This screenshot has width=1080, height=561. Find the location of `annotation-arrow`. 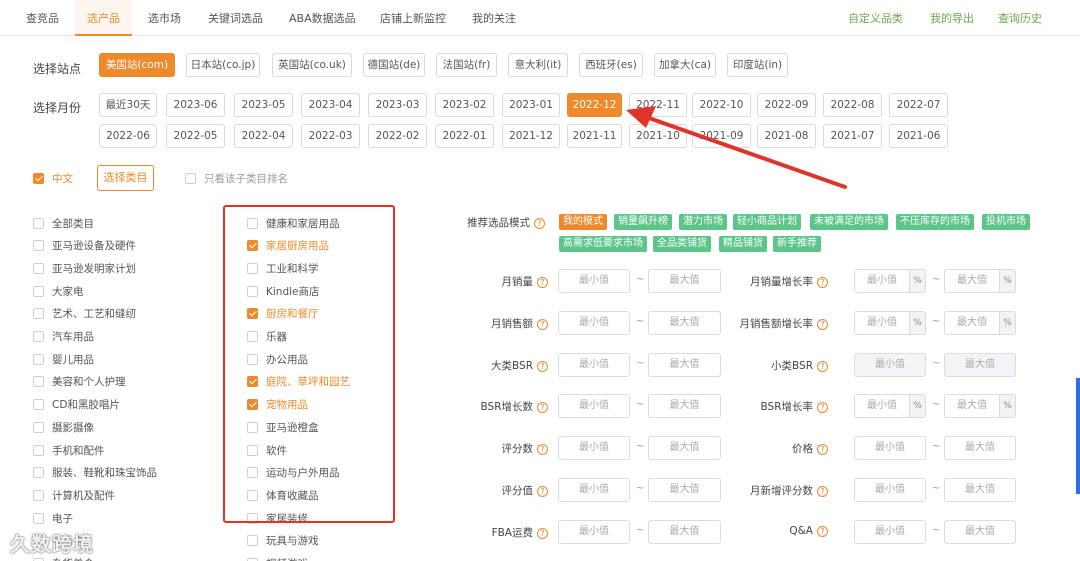

annotation-arrow is located at coordinates (736, 147).